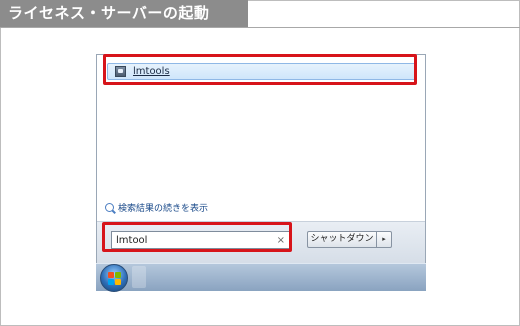  I want to click on magnifier-icon, so click(109, 207).